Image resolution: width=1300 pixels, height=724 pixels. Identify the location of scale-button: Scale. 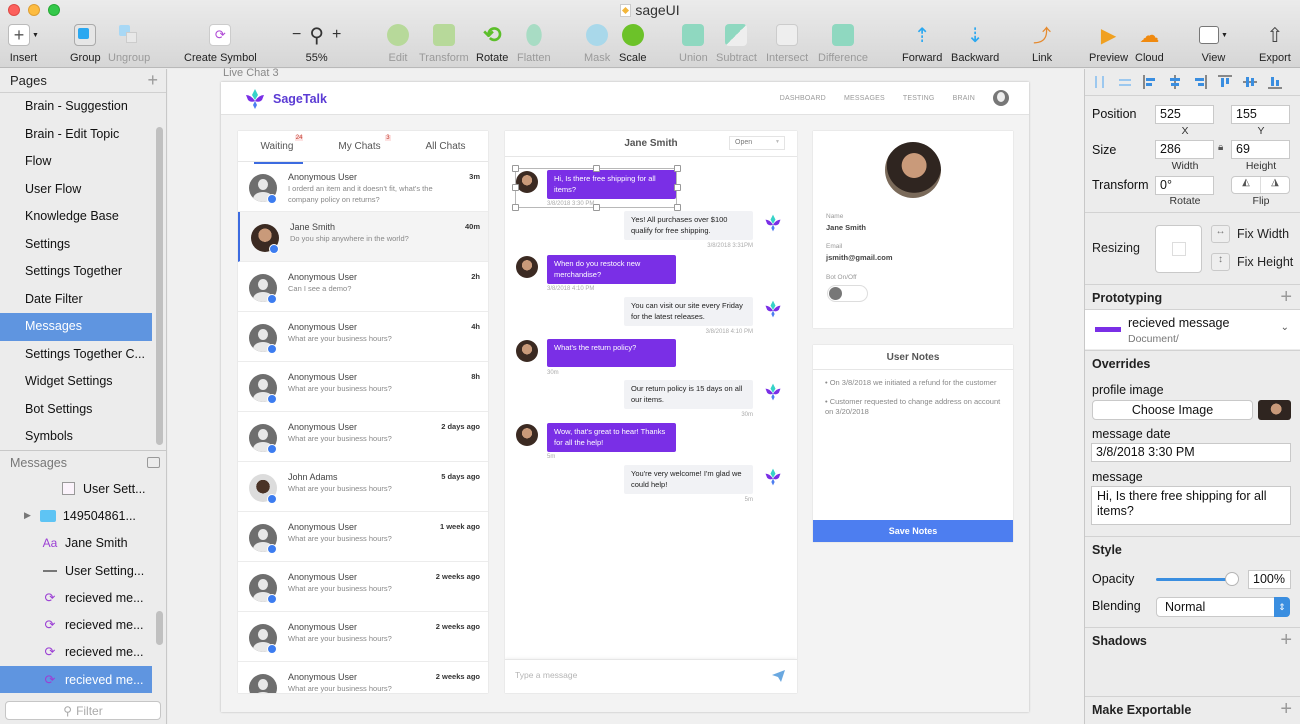
(633, 43).